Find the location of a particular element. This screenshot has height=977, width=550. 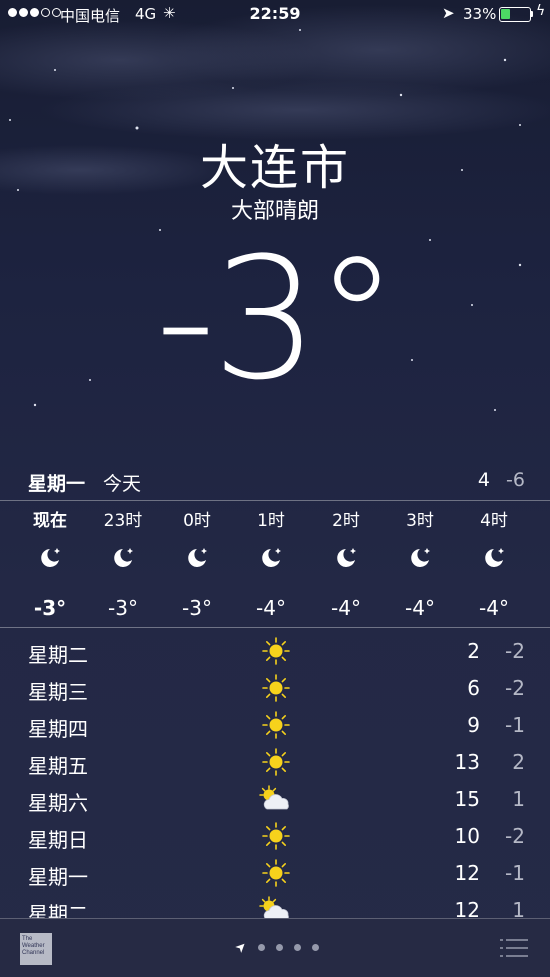

hourly-item: 1时 -4° is located at coordinates (271, 564).